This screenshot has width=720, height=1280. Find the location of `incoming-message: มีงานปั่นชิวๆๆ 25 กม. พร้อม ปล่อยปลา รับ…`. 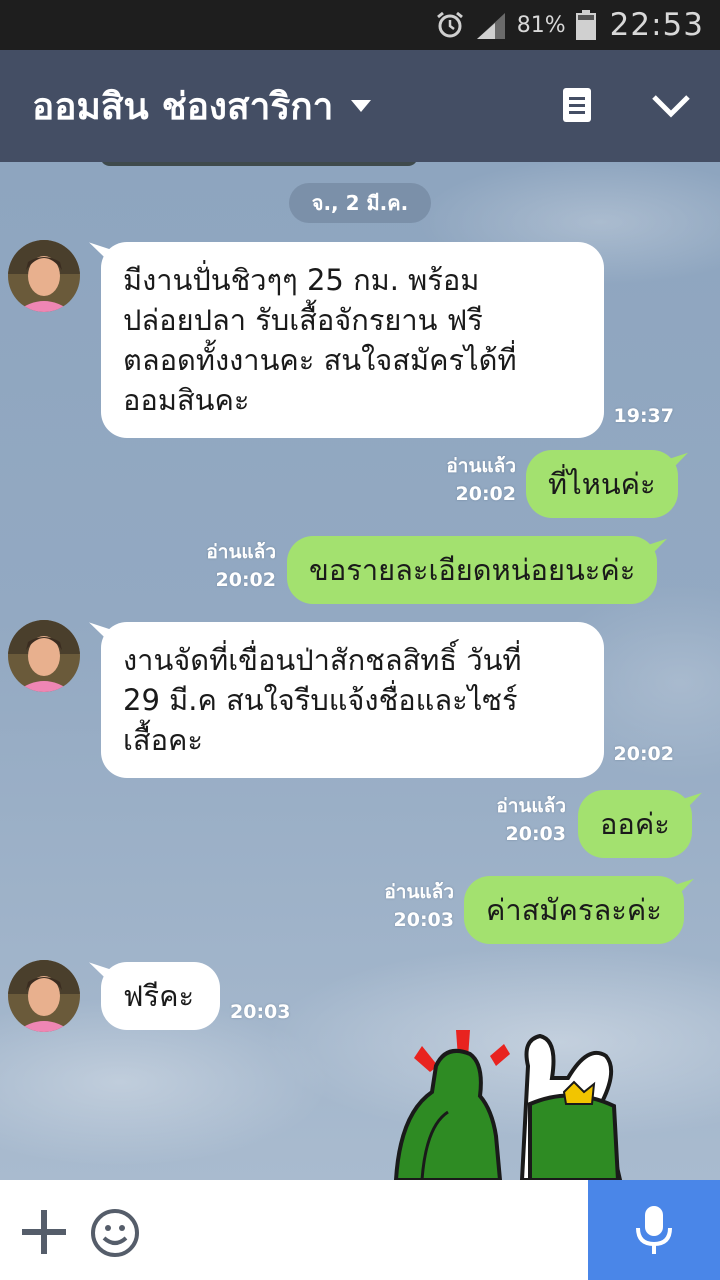

incoming-message: มีงานปั่นชิวๆๆ 25 กม. พร้อม ปล่อยปลา รับ… is located at coordinates (352, 340).